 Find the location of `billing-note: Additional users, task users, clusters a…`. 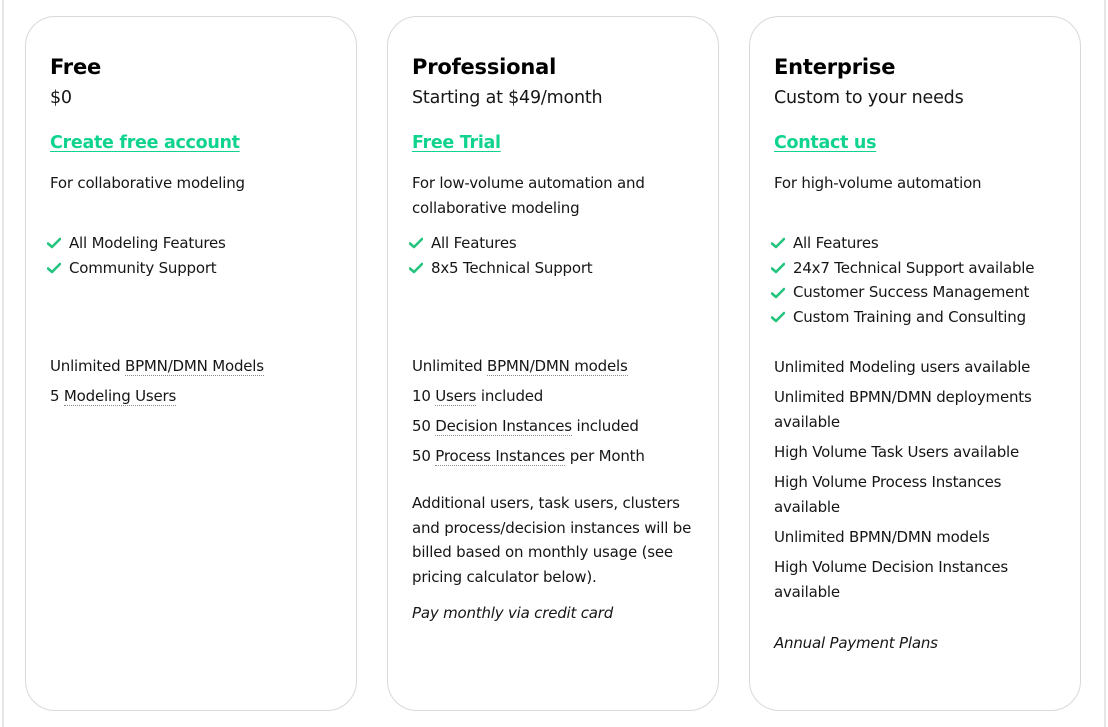

billing-note: Additional users, task users, clusters a… is located at coordinates (552, 540).